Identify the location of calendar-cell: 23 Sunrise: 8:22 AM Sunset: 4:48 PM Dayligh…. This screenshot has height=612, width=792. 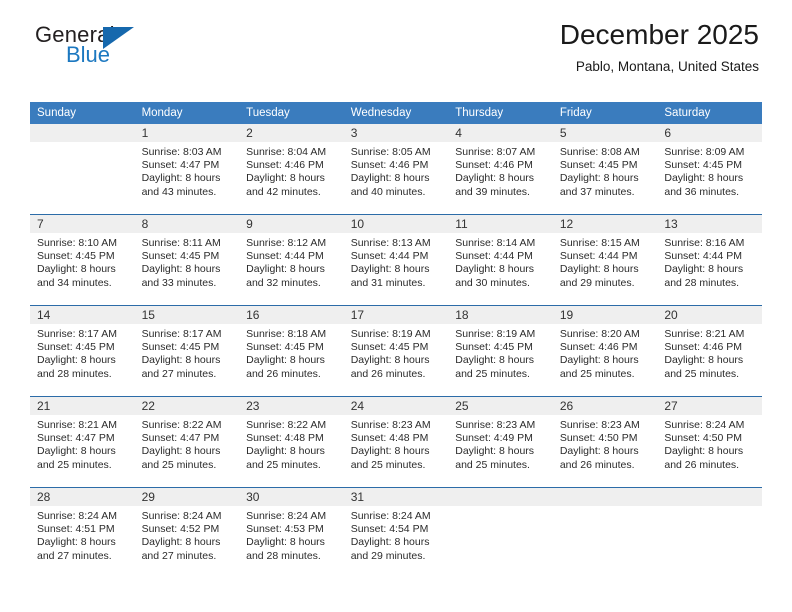
(291, 442).